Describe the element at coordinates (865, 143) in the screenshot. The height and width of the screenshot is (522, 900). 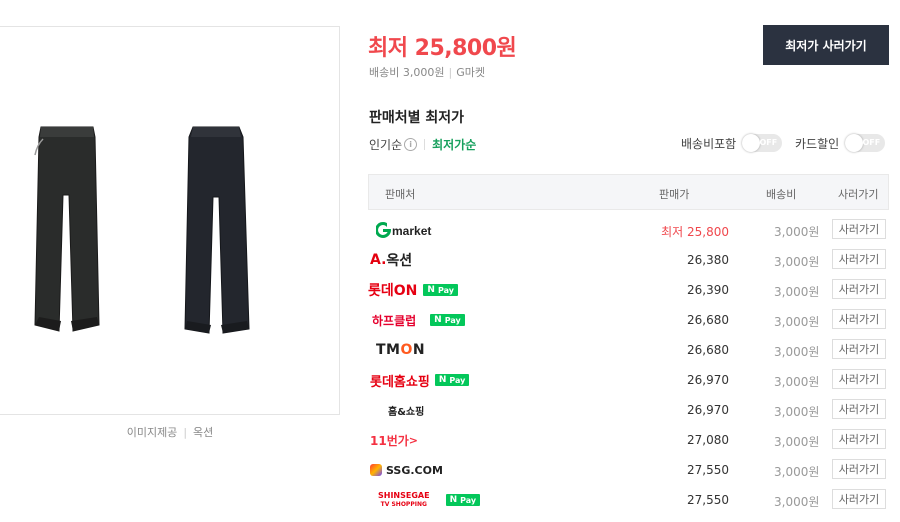
I see `card-discount-toggle: OFF` at that location.